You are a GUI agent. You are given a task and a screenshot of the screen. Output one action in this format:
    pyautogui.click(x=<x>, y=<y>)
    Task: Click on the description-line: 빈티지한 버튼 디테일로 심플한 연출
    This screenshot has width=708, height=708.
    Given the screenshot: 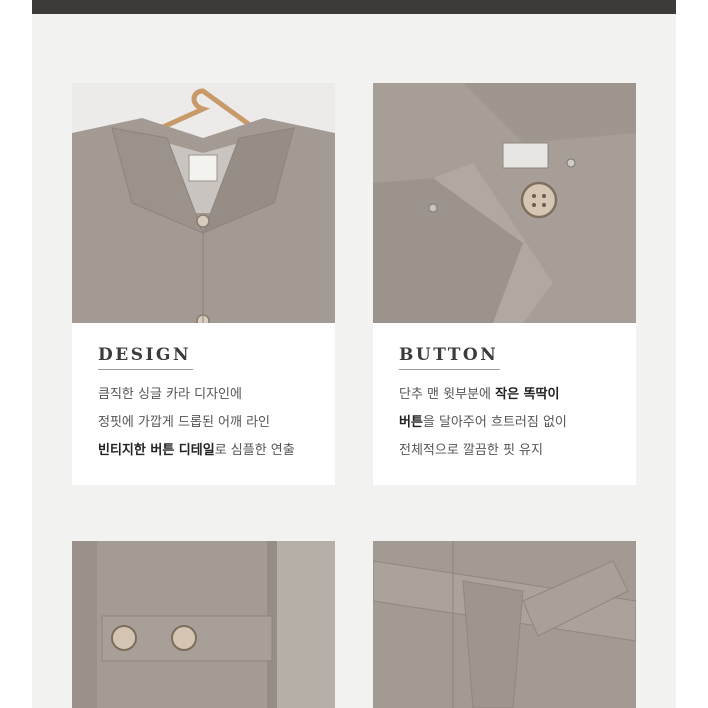 What is the action you would take?
    pyautogui.click(x=196, y=450)
    